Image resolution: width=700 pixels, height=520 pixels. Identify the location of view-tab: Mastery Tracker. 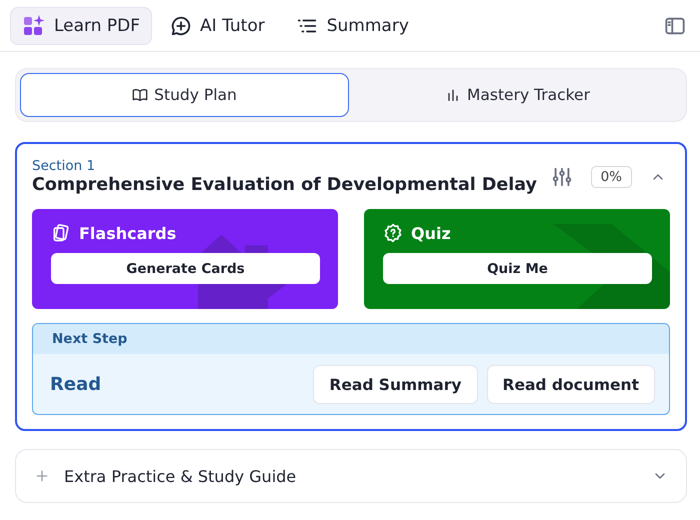
(517, 95).